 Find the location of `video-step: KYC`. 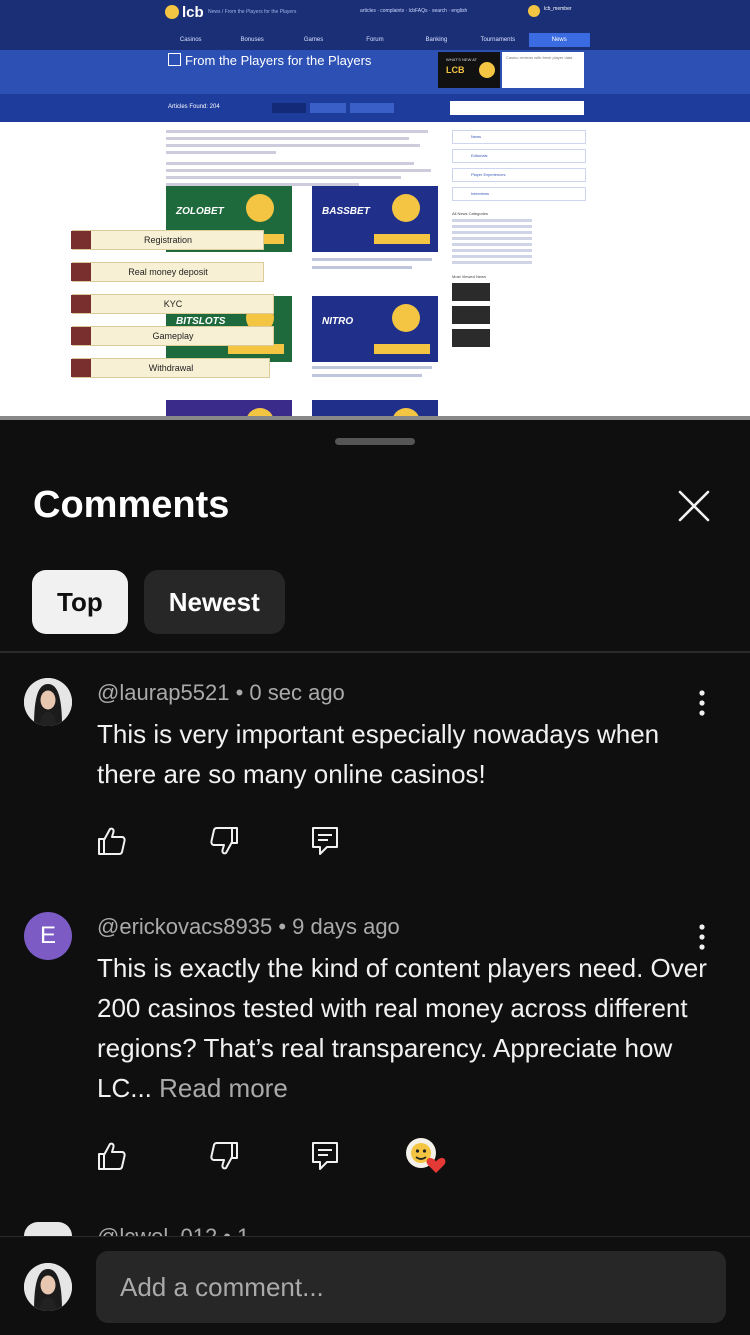

video-step: KYC is located at coordinates (172, 304).